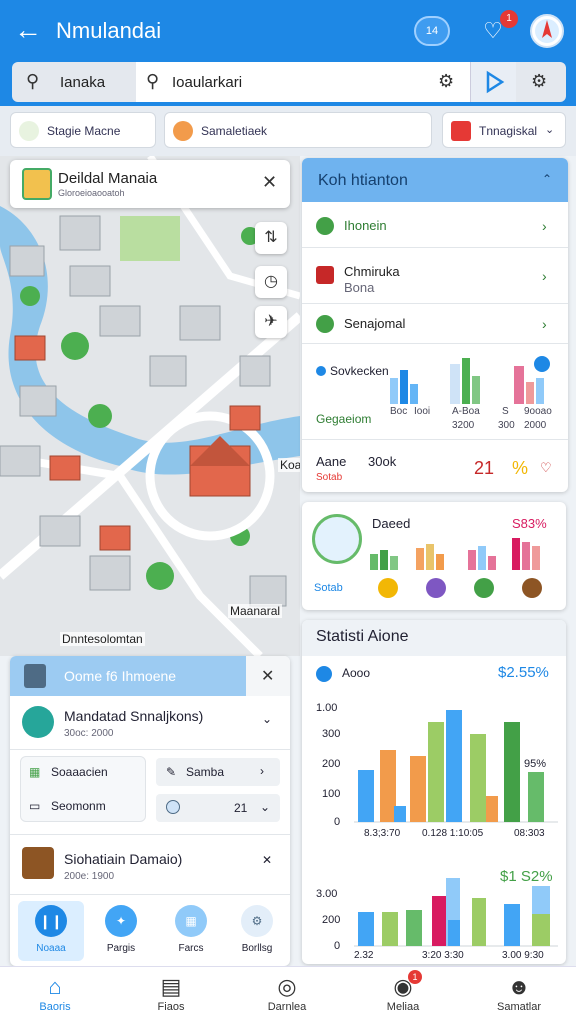 The width and height of the screenshot is (576, 1024). Describe the element at coordinates (268, 676) in the screenshot. I see `details-close-button: ✕` at that location.